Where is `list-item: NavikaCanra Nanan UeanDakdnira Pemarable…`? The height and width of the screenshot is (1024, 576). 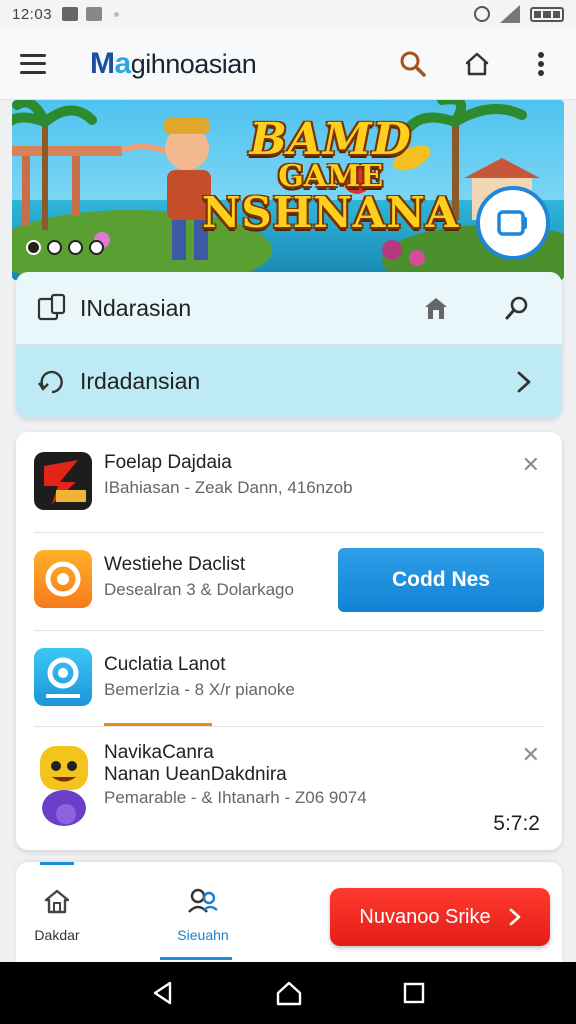
list-item: NavikaCanra Nanan UeanDakdnira Pemarable… is located at coordinates (289, 788).